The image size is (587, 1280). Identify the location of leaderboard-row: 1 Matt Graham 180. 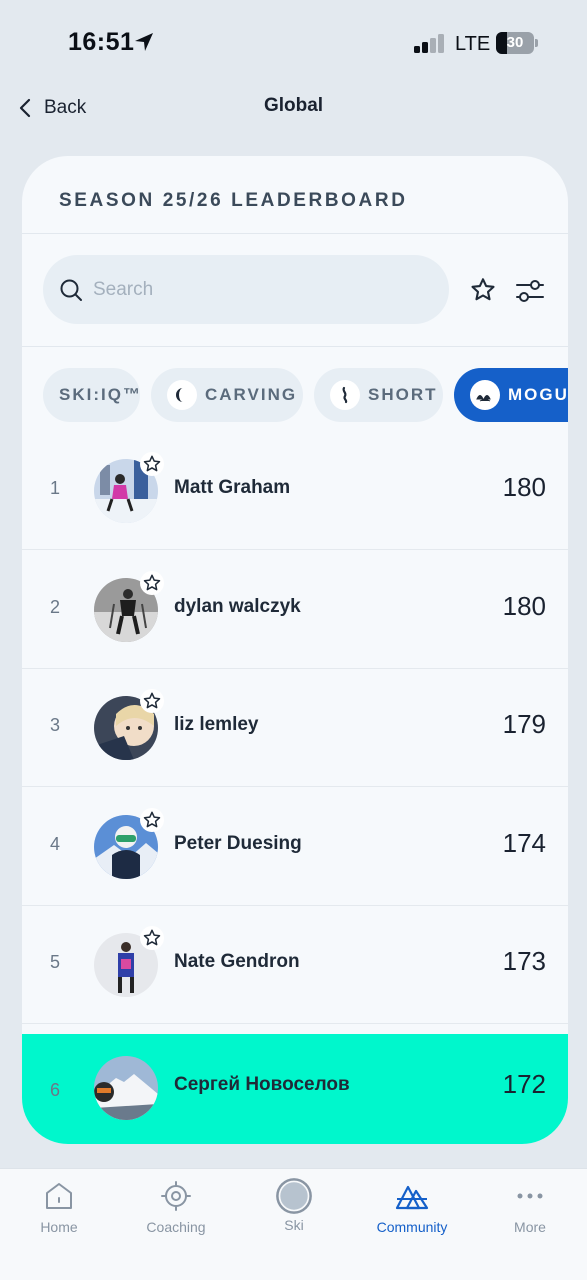
(295, 491).